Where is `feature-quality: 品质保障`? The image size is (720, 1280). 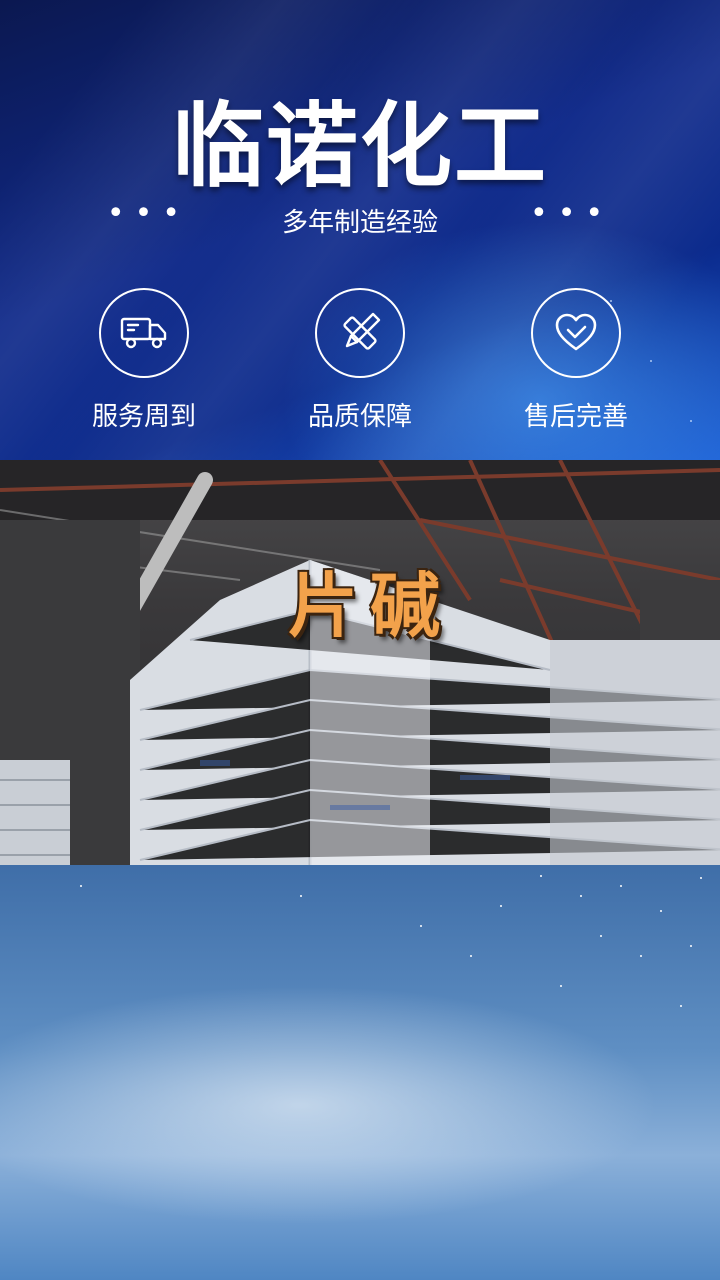 feature-quality: 品质保障 is located at coordinates (360, 360).